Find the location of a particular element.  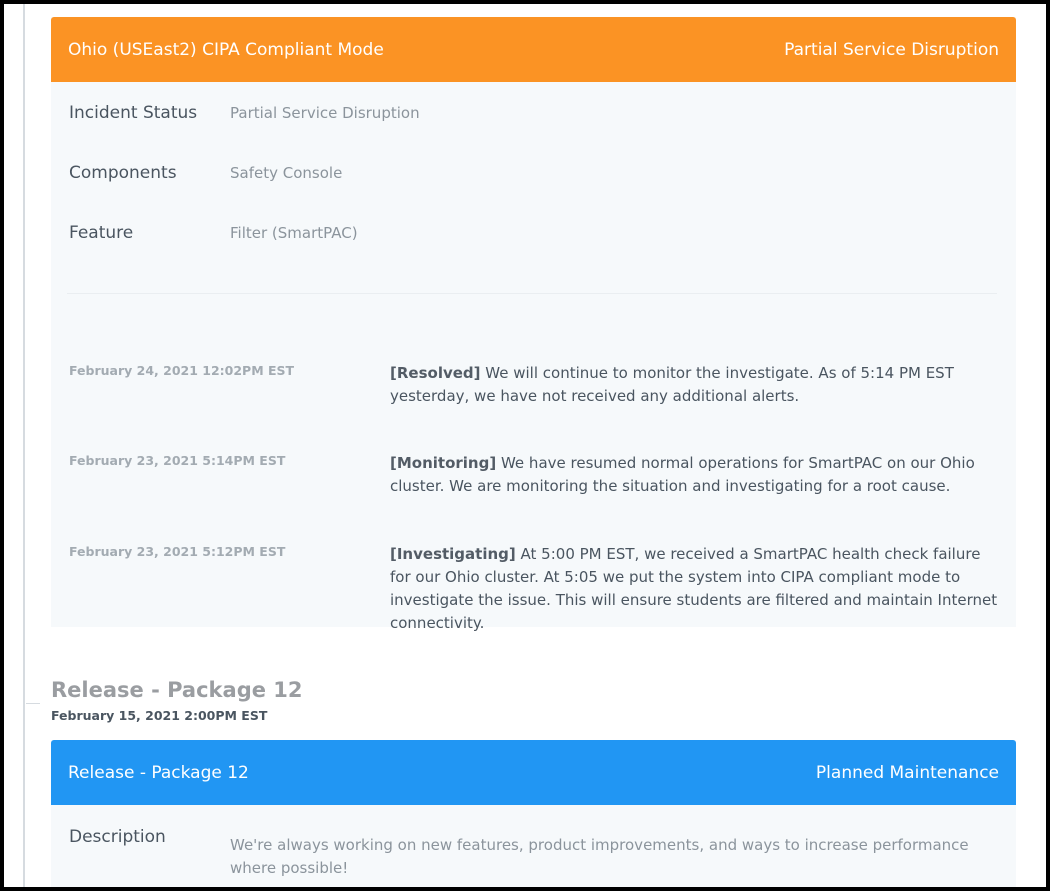

update-date: February 23, 2021 5:12PM EST is located at coordinates (177, 551).